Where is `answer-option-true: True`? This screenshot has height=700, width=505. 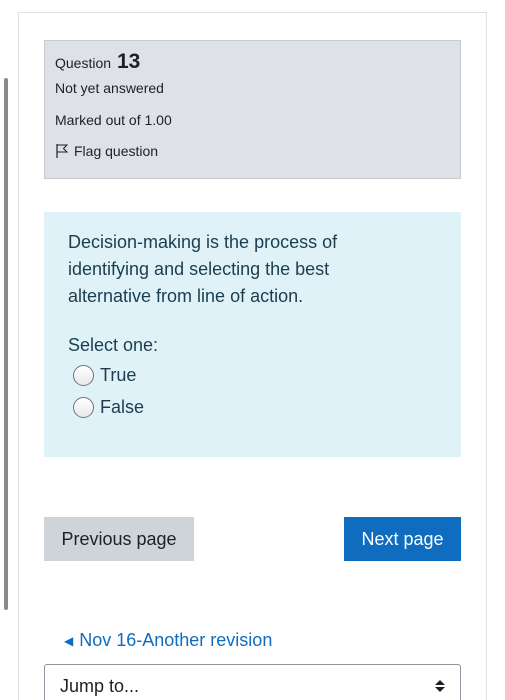
answer-option-true: True is located at coordinates (252, 375).